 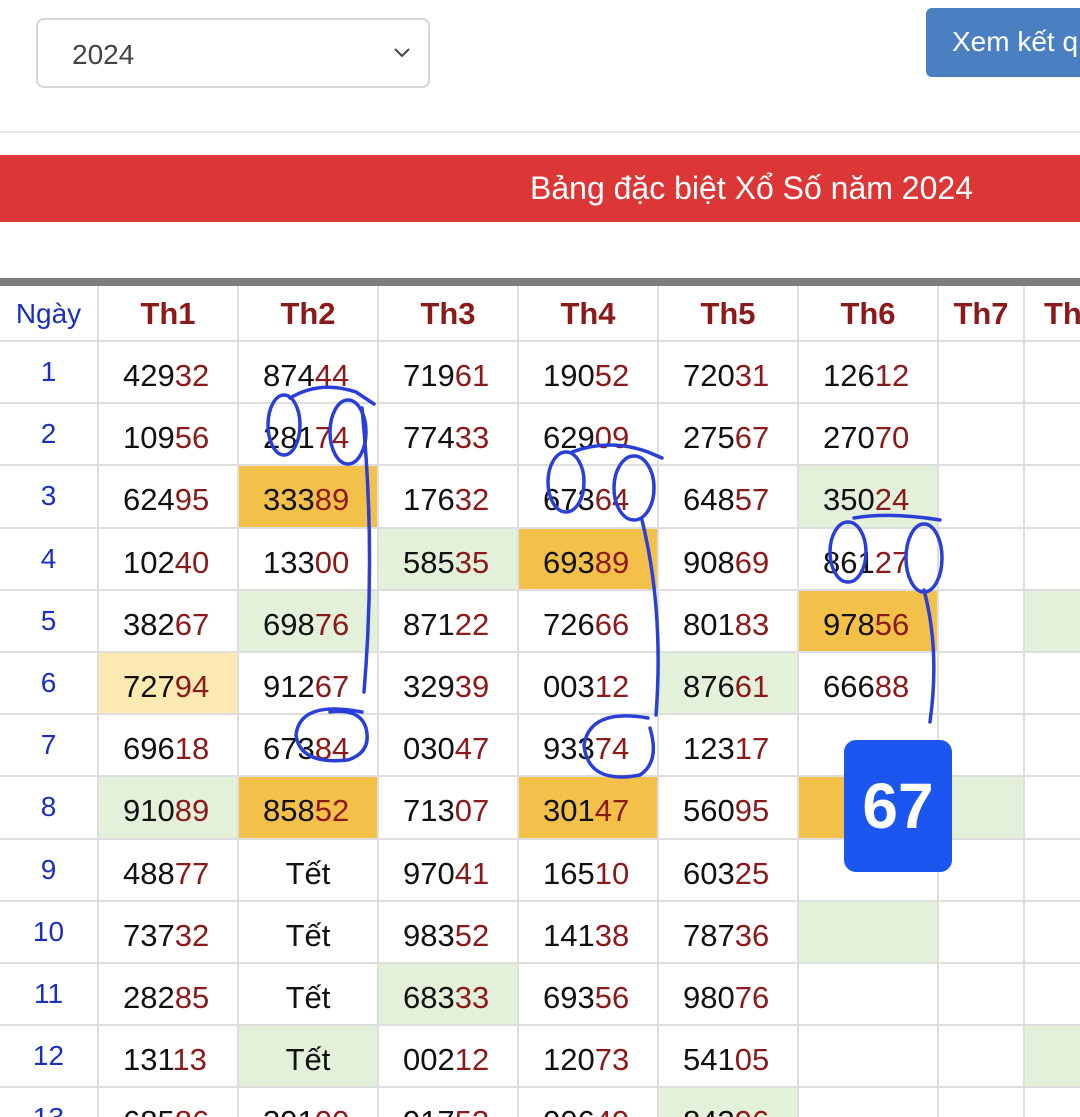 I want to click on result-cell: 38267, so click(x=169, y=622).